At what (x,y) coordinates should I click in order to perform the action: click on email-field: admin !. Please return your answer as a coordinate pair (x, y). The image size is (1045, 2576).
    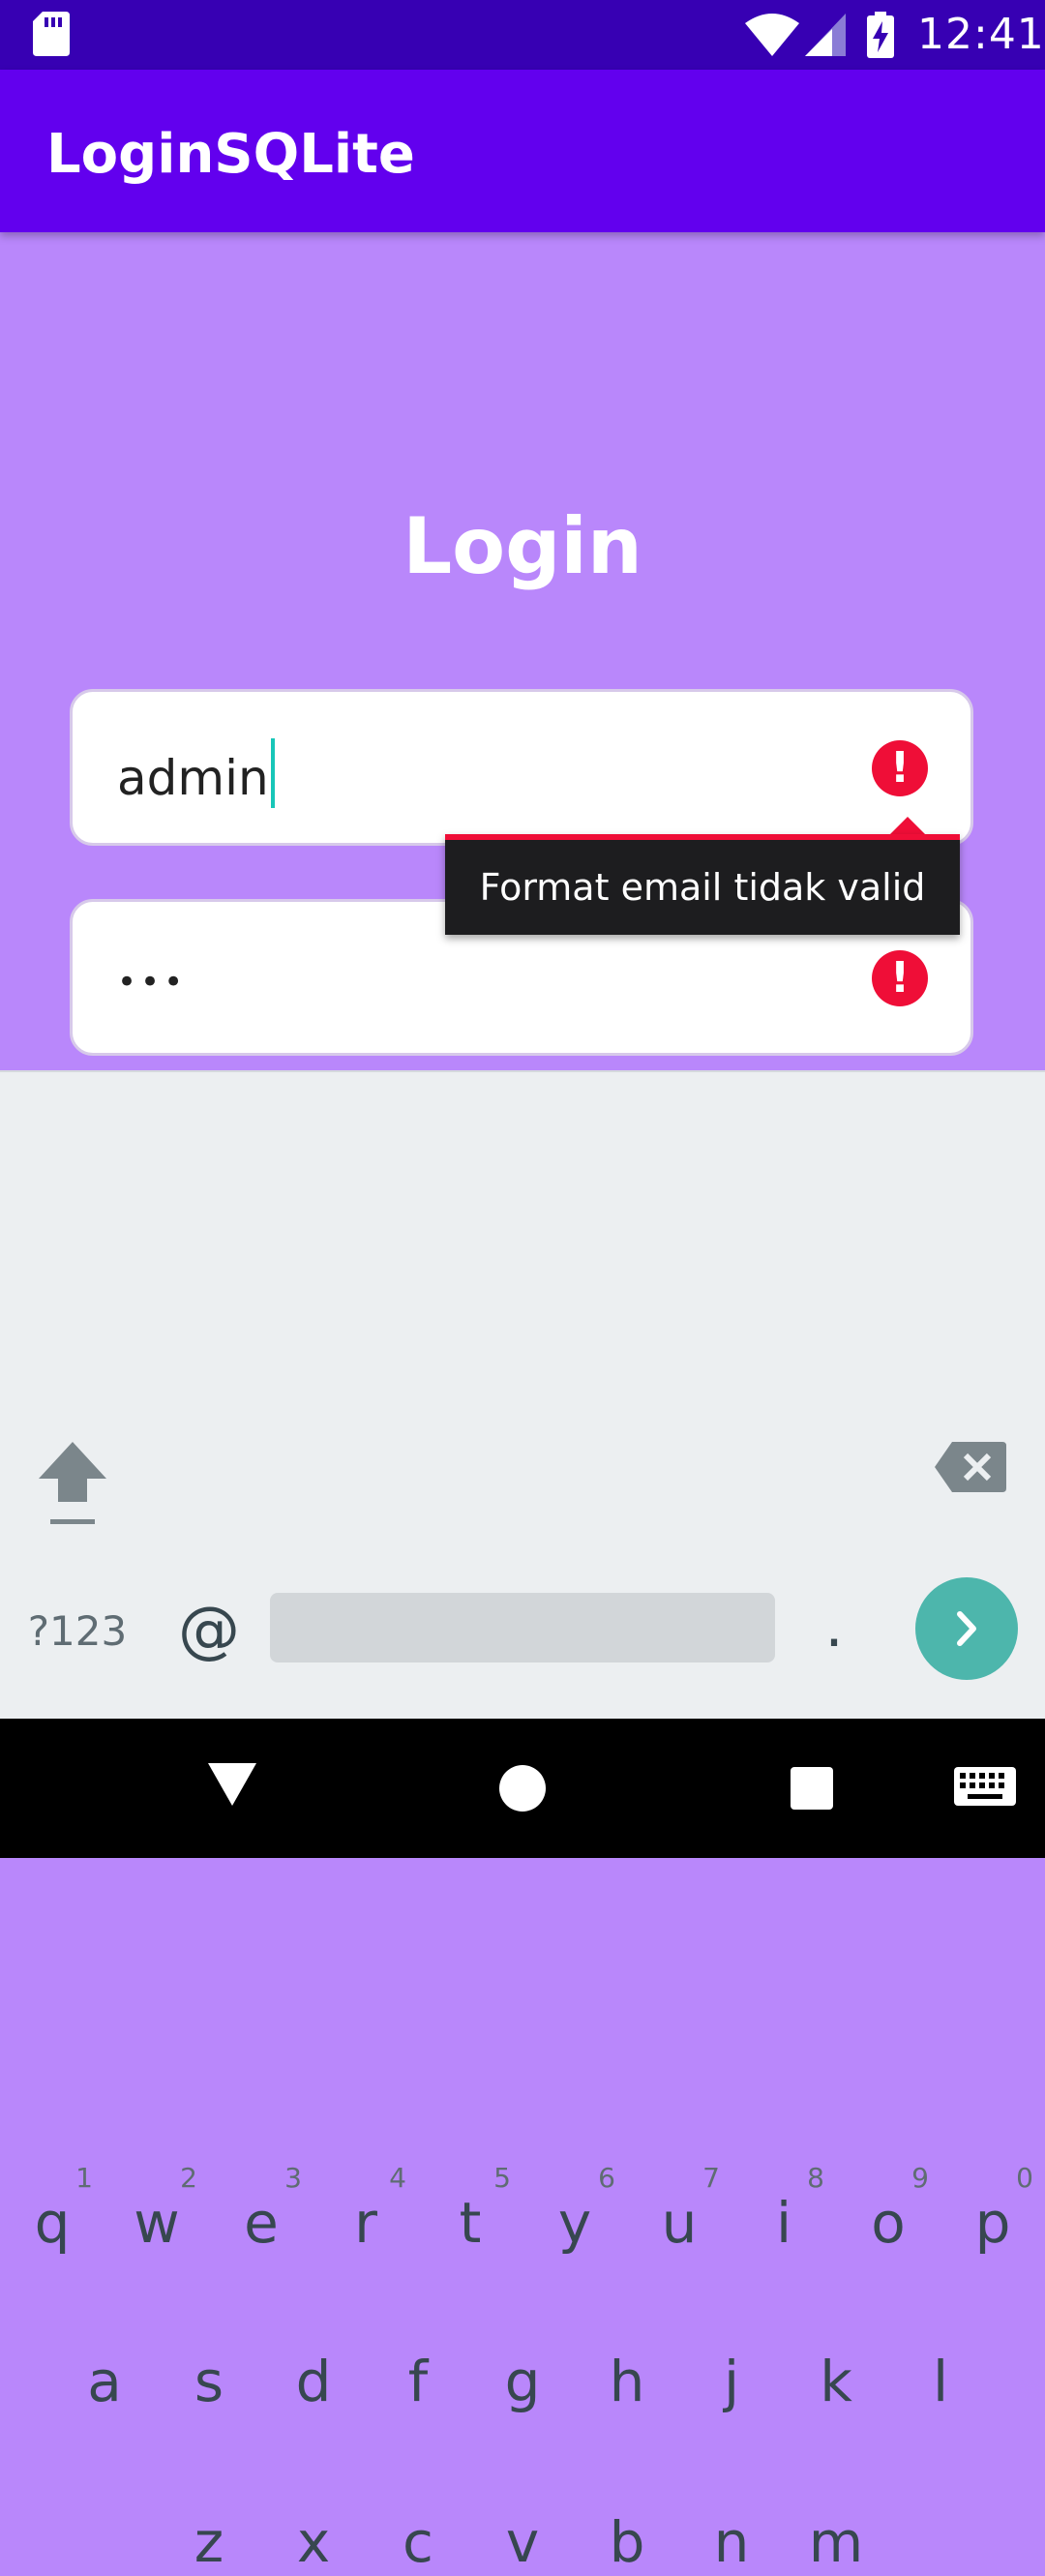
    Looking at the image, I should click on (522, 767).